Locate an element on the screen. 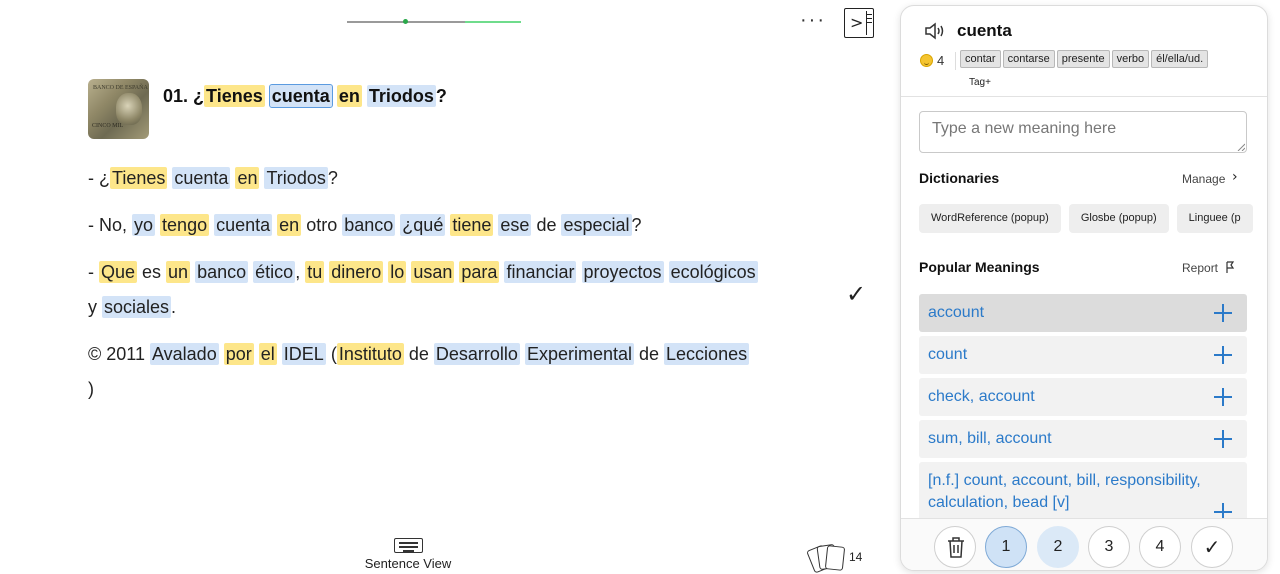  word-token: Desarrollo is located at coordinates (476, 354).